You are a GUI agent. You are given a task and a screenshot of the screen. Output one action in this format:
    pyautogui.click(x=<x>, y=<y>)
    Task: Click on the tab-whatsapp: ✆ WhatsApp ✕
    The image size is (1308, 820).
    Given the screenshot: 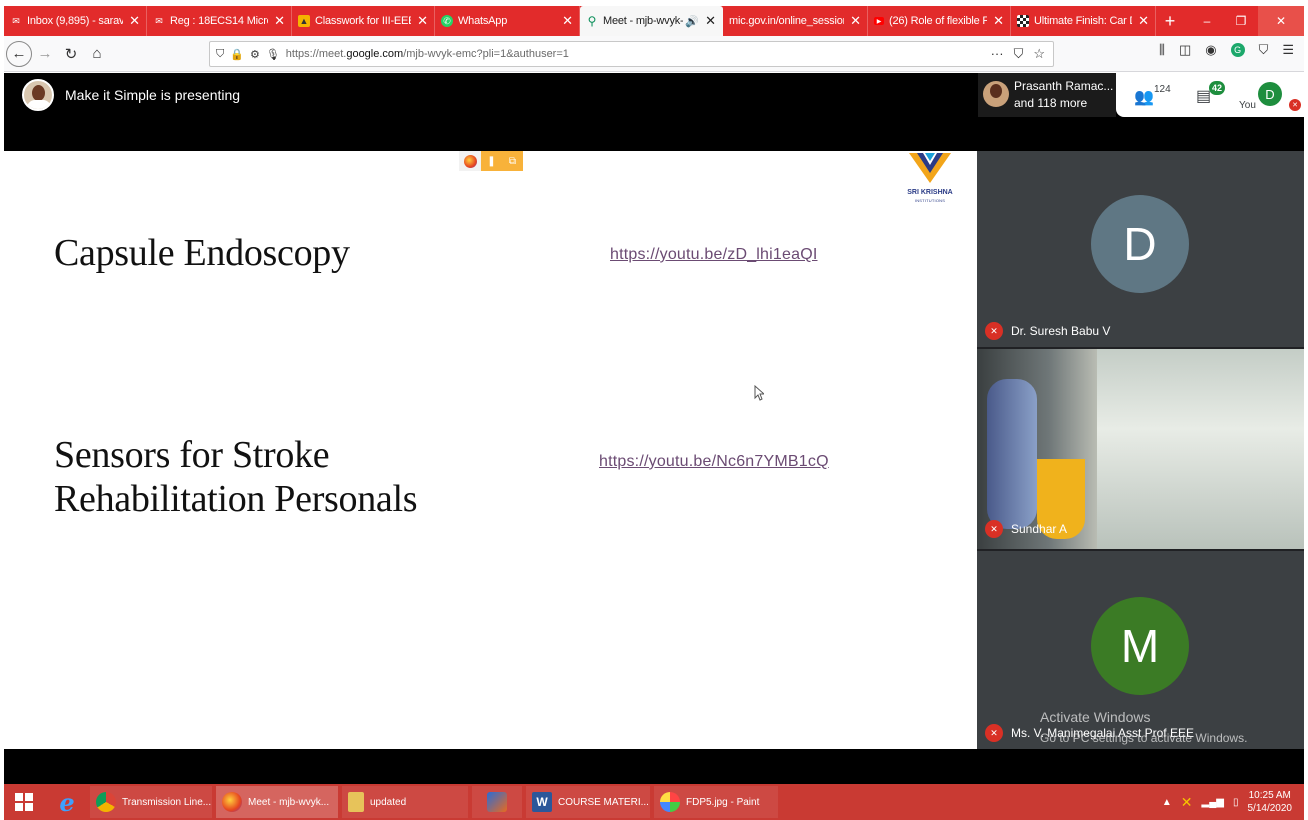 What is the action you would take?
    pyautogui.click(x=507, y=21)
    